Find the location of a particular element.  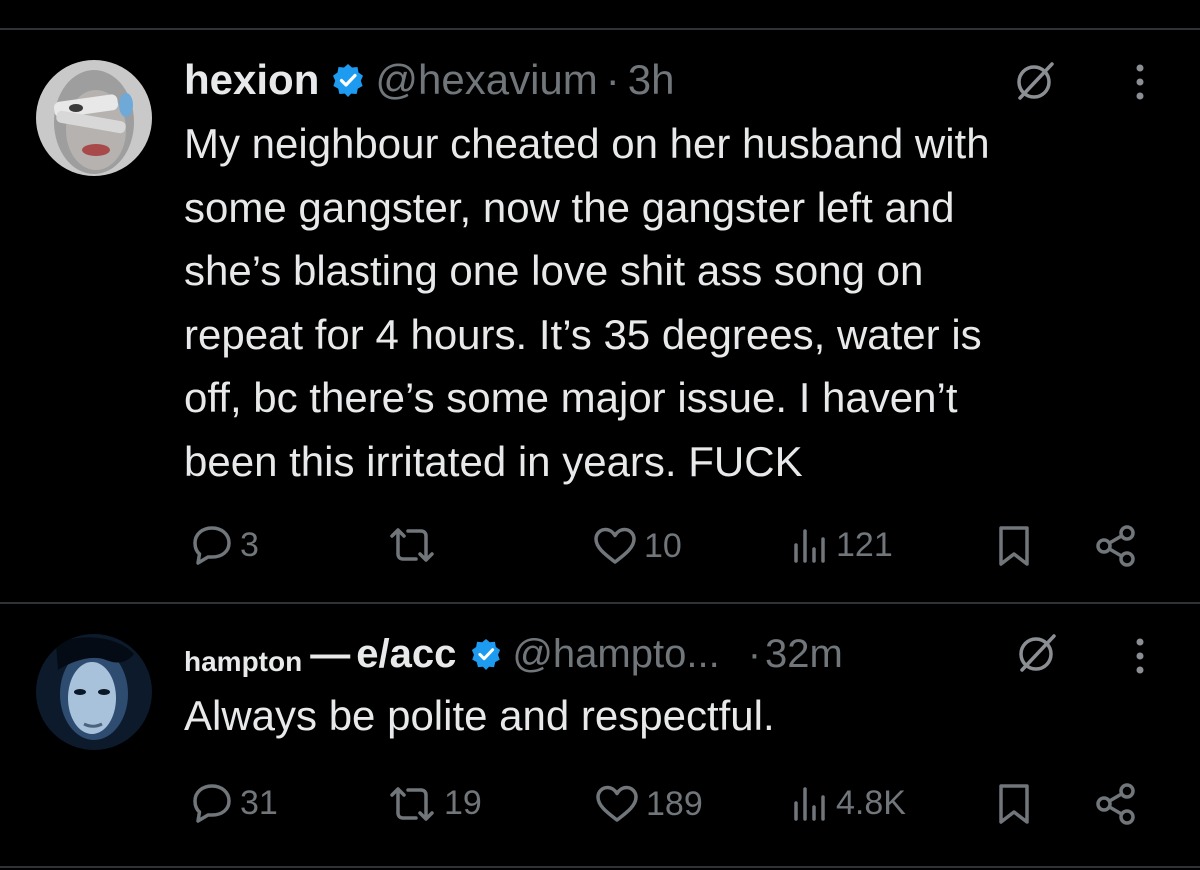

views-button: 121 is located at coordinates (841, 545).